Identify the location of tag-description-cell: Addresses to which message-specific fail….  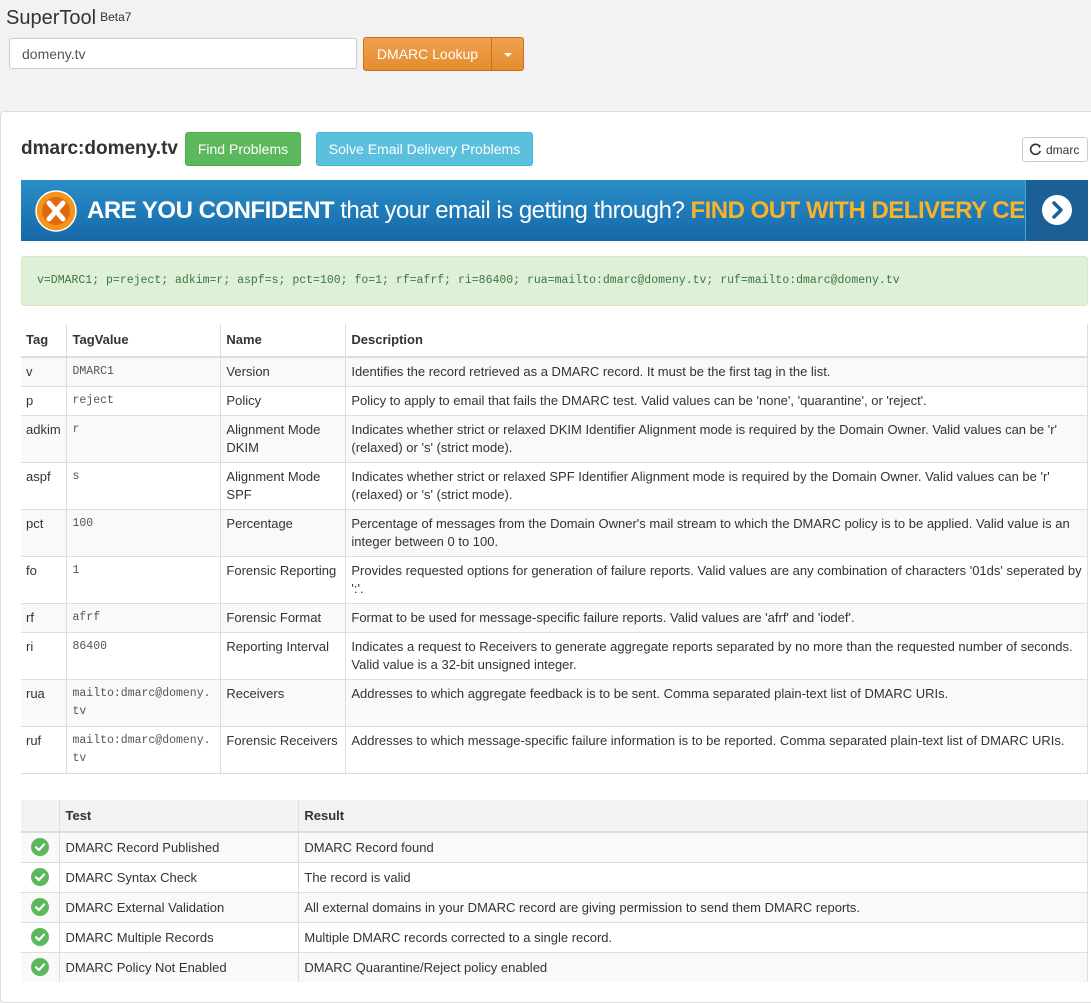
(716, 750).